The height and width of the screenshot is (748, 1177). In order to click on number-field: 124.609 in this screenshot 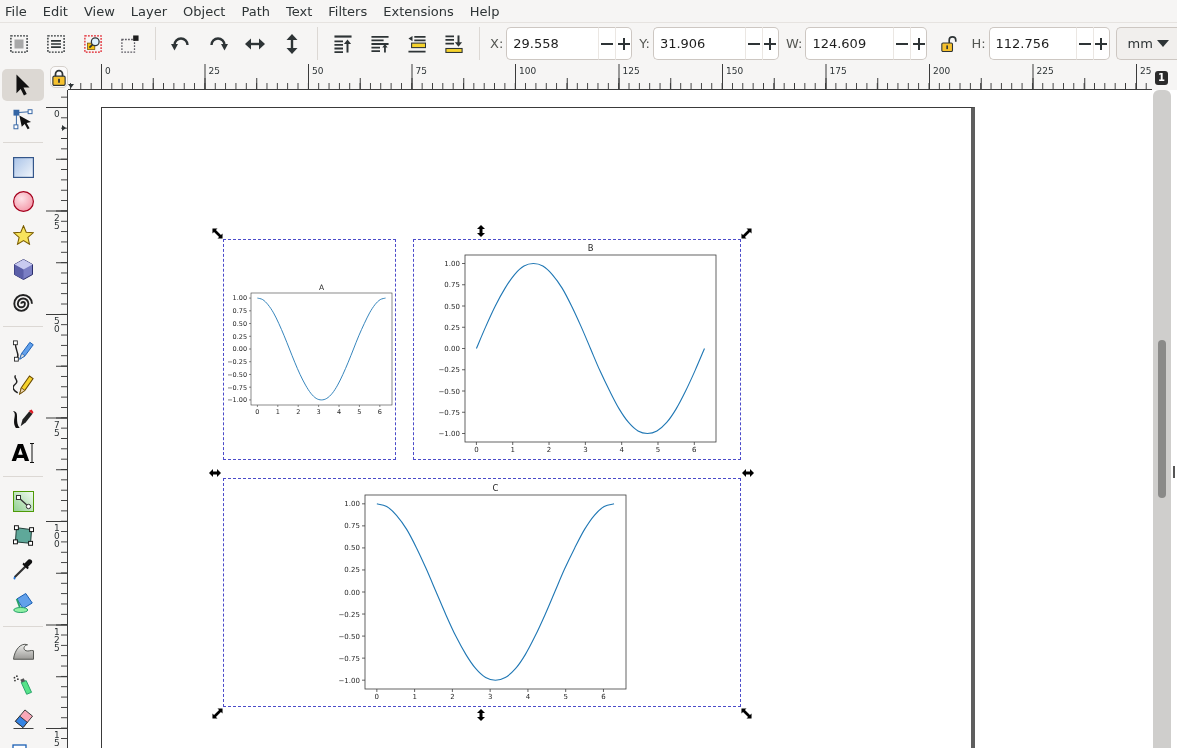, I will do `click(849, 43)`.